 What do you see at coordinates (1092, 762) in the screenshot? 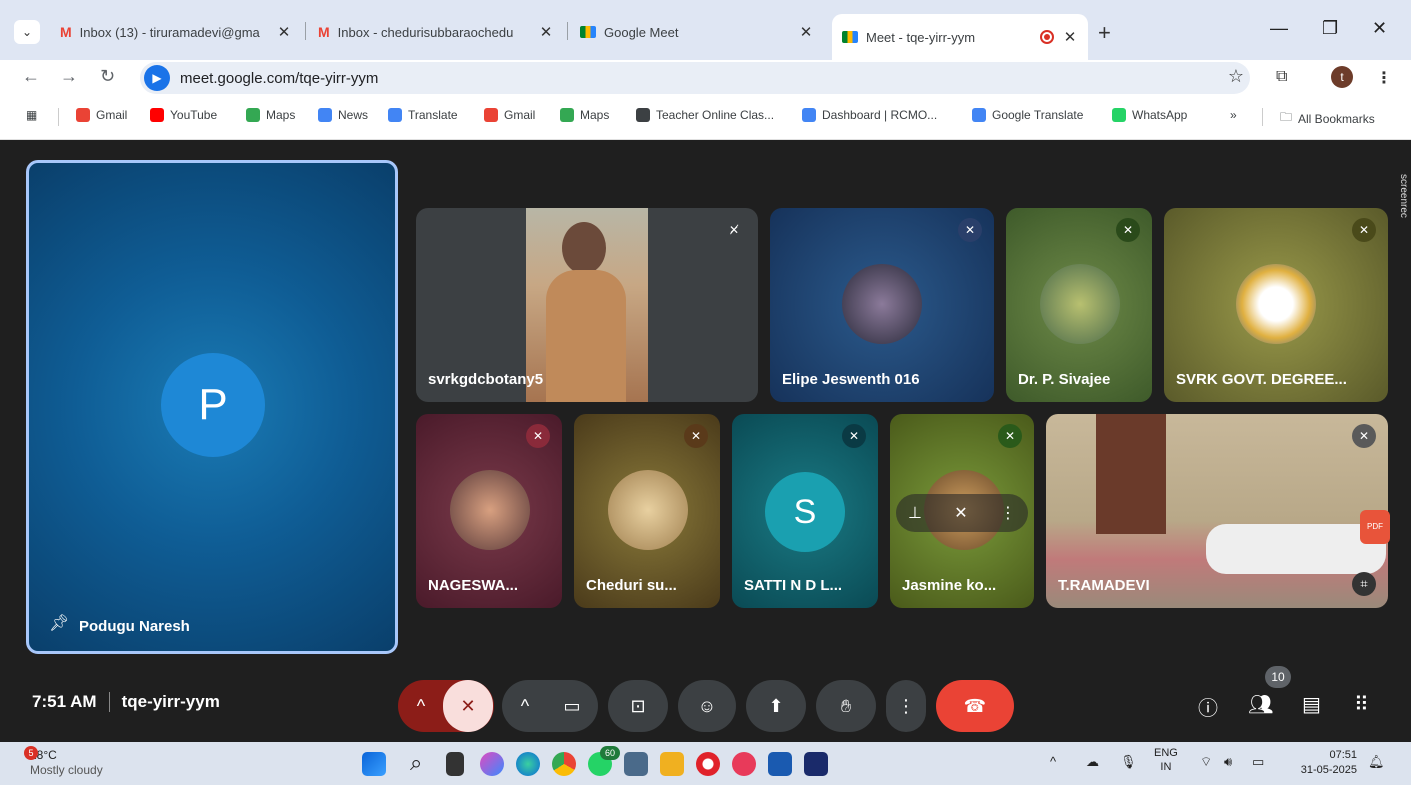
I see `network-icon: ☁` at bounding box center [1092, 762].